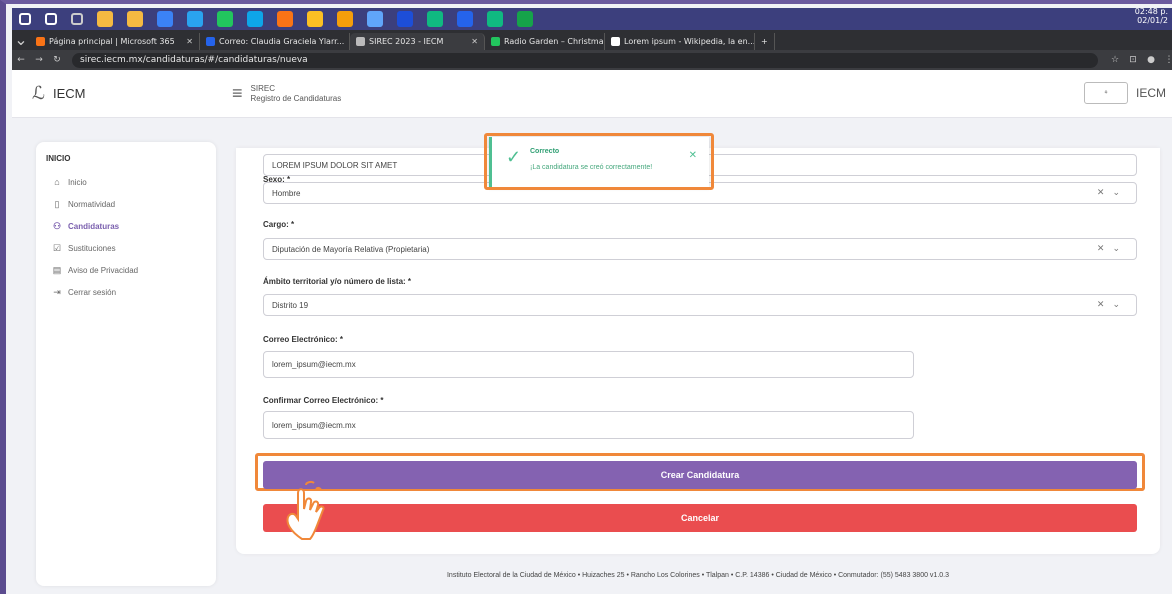 The height and width of the screenshot is (594, 1172). Describe the element at coordinates (303, 339) in the screenshot. I see `correo-label: Correo Electrónico: *` at that location.